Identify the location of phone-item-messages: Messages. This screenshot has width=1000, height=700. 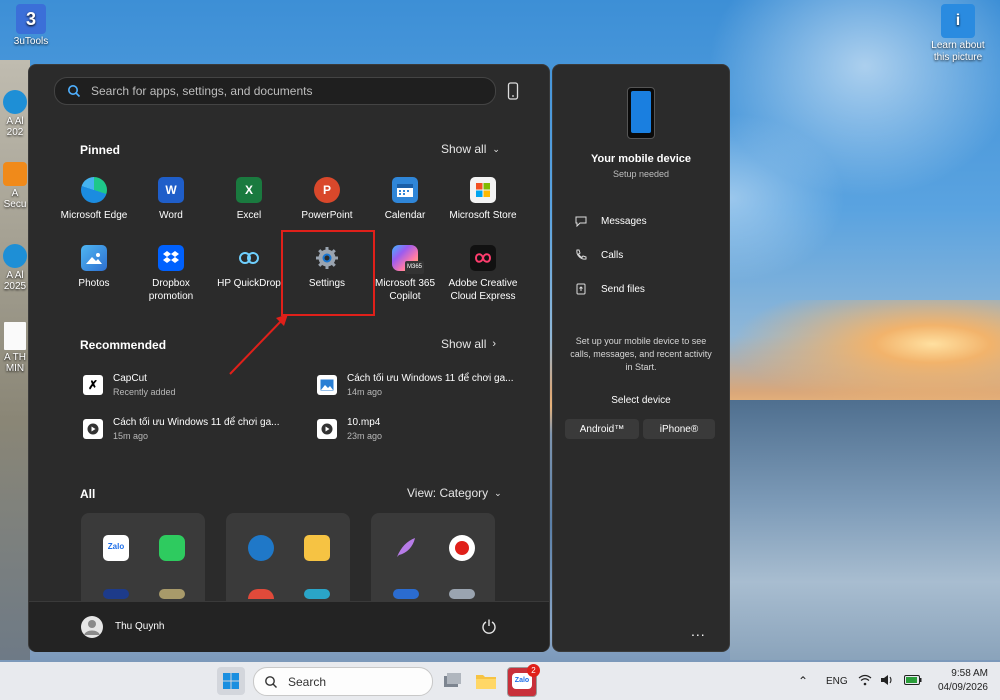
(611, 221).